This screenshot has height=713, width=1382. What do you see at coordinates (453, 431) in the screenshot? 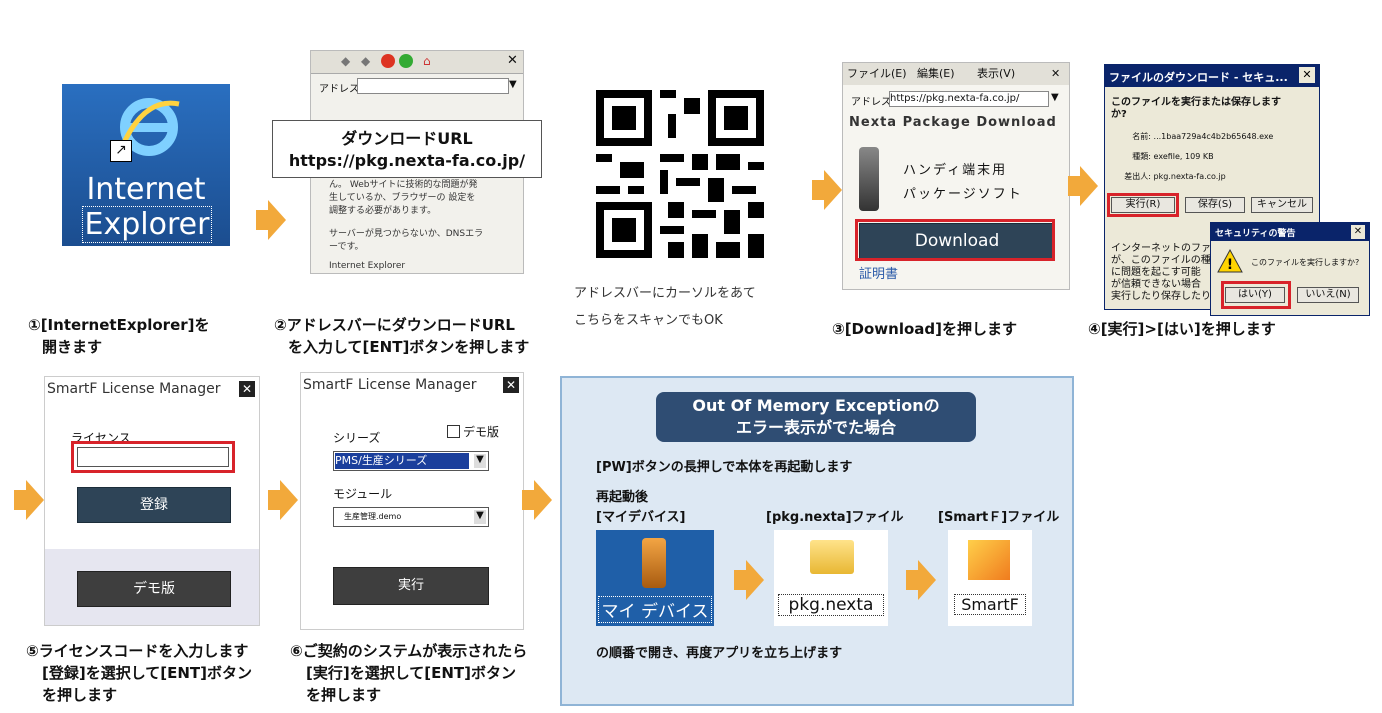
I see `demo-checkbox` at bounding box center [453, 431].